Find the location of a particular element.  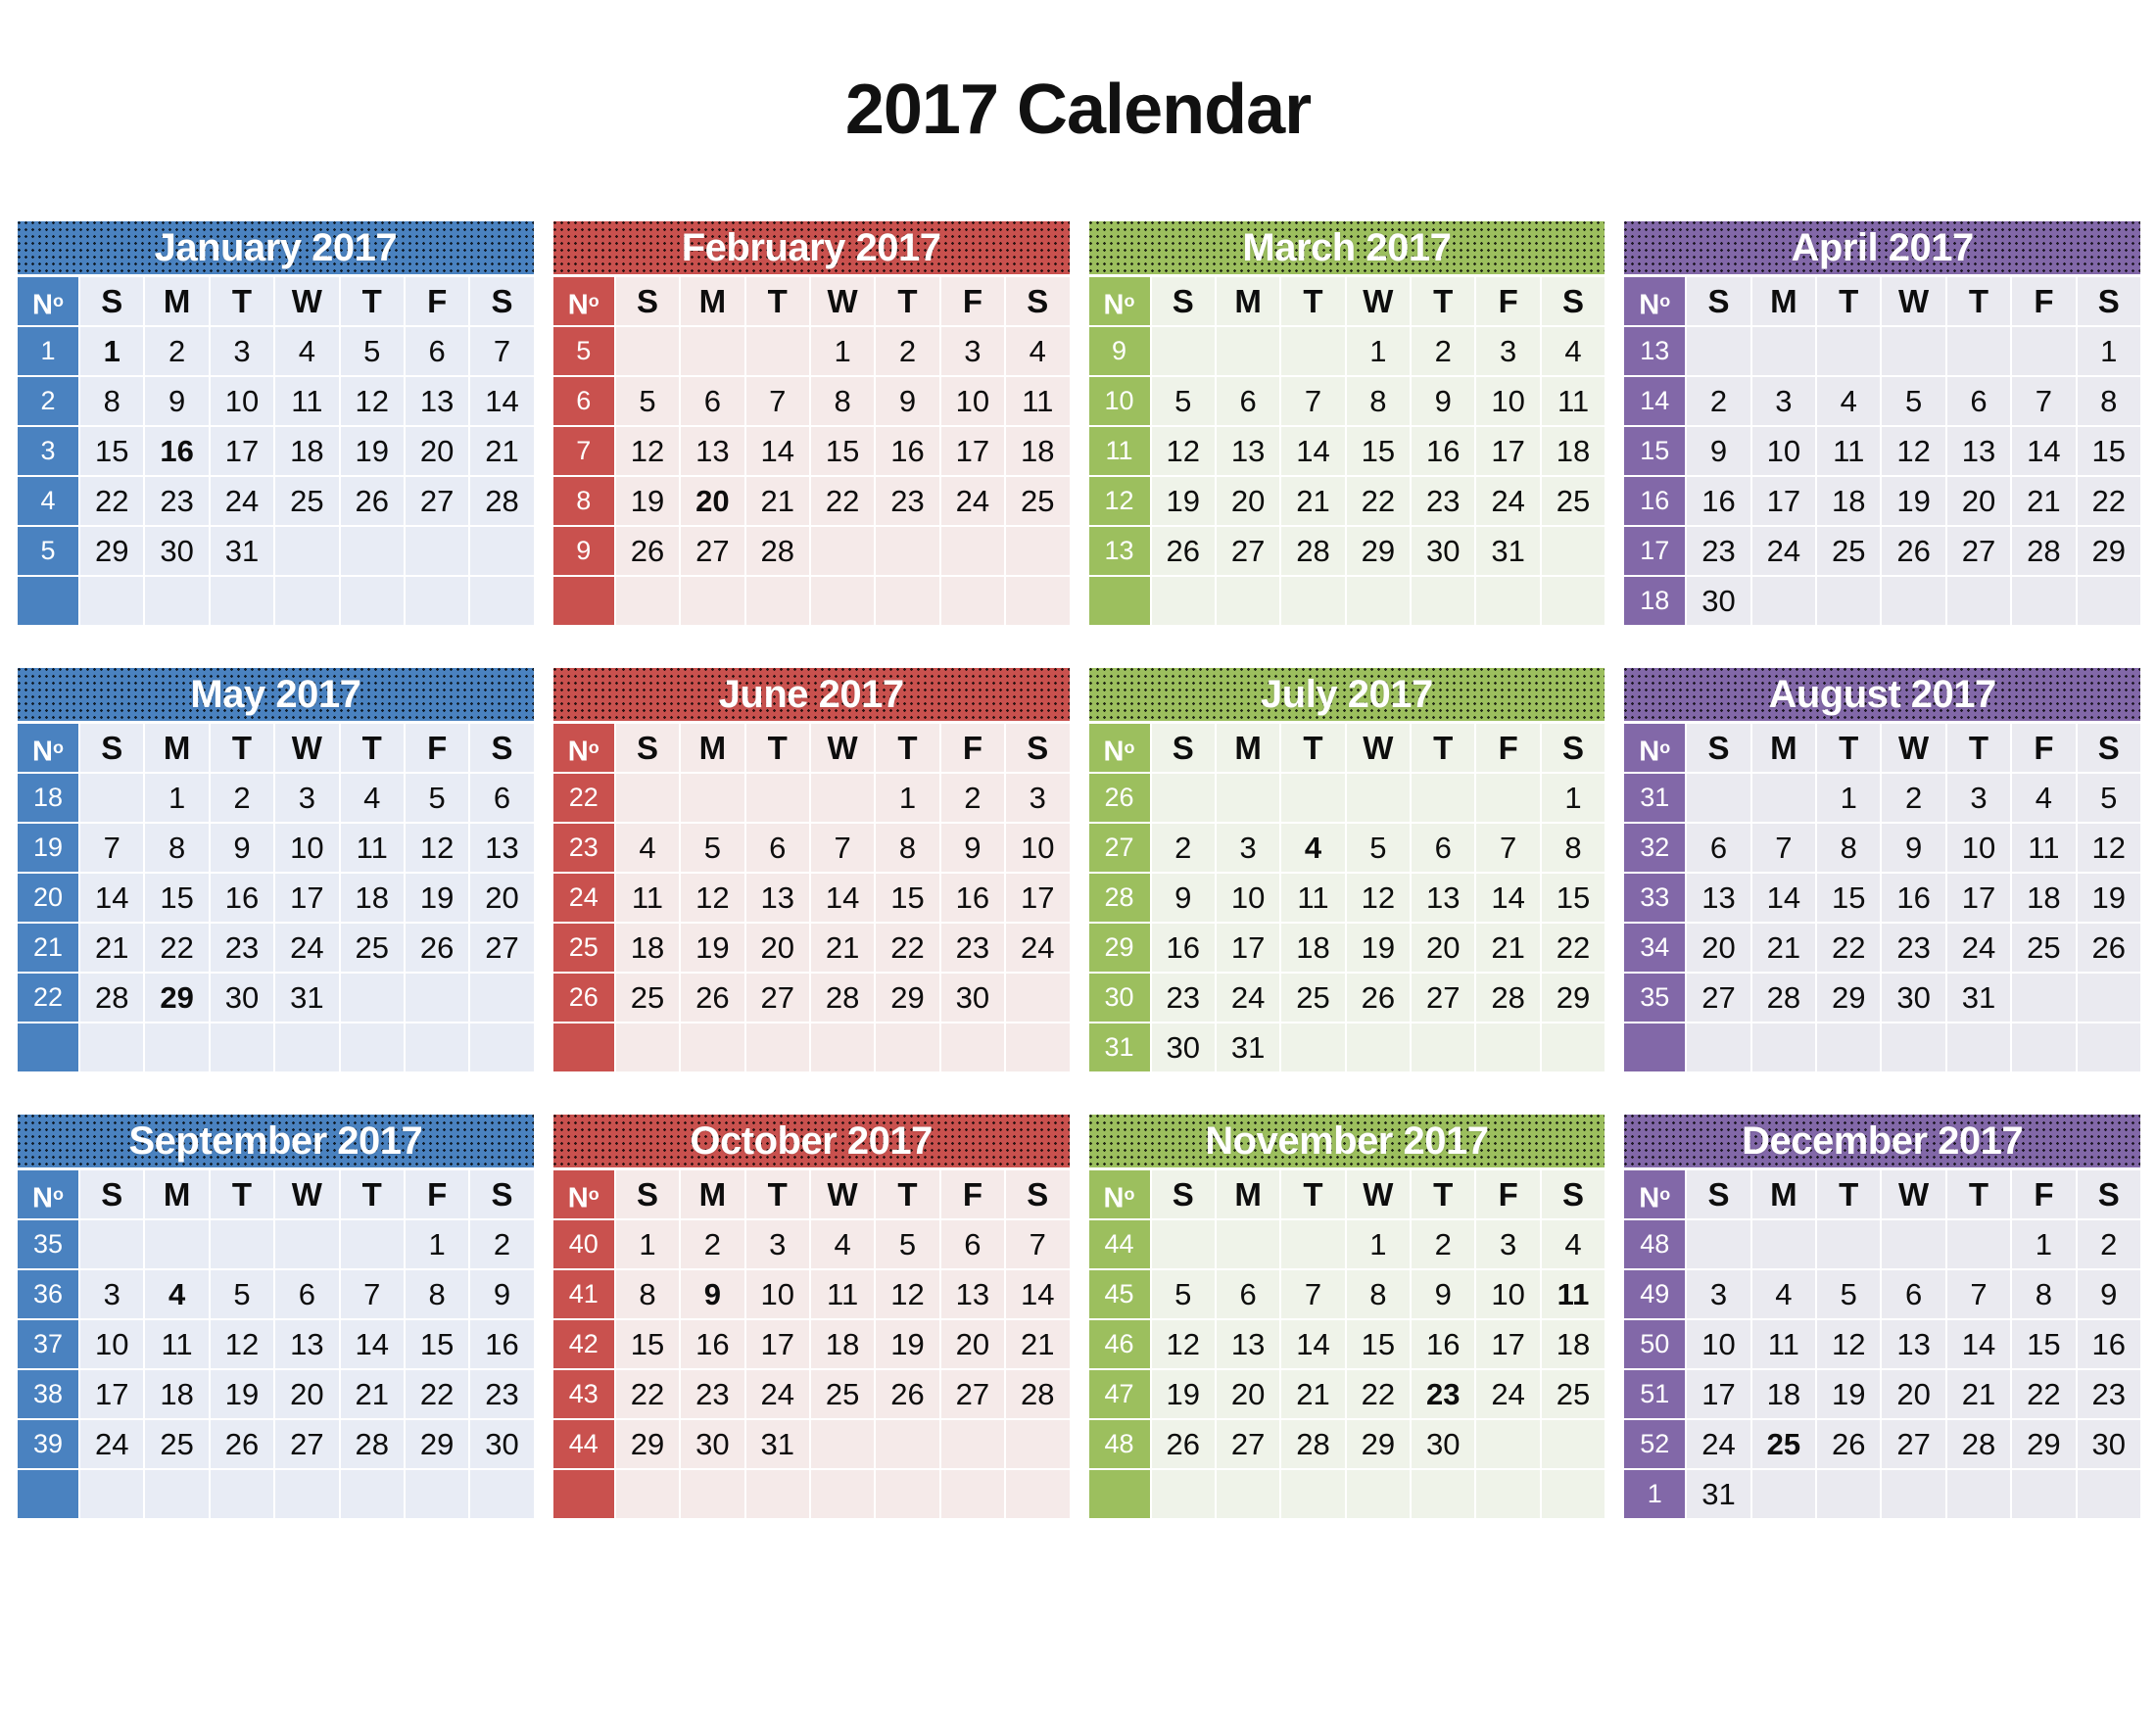

day-cell: 16 is located at coordinates (1443, 1344).